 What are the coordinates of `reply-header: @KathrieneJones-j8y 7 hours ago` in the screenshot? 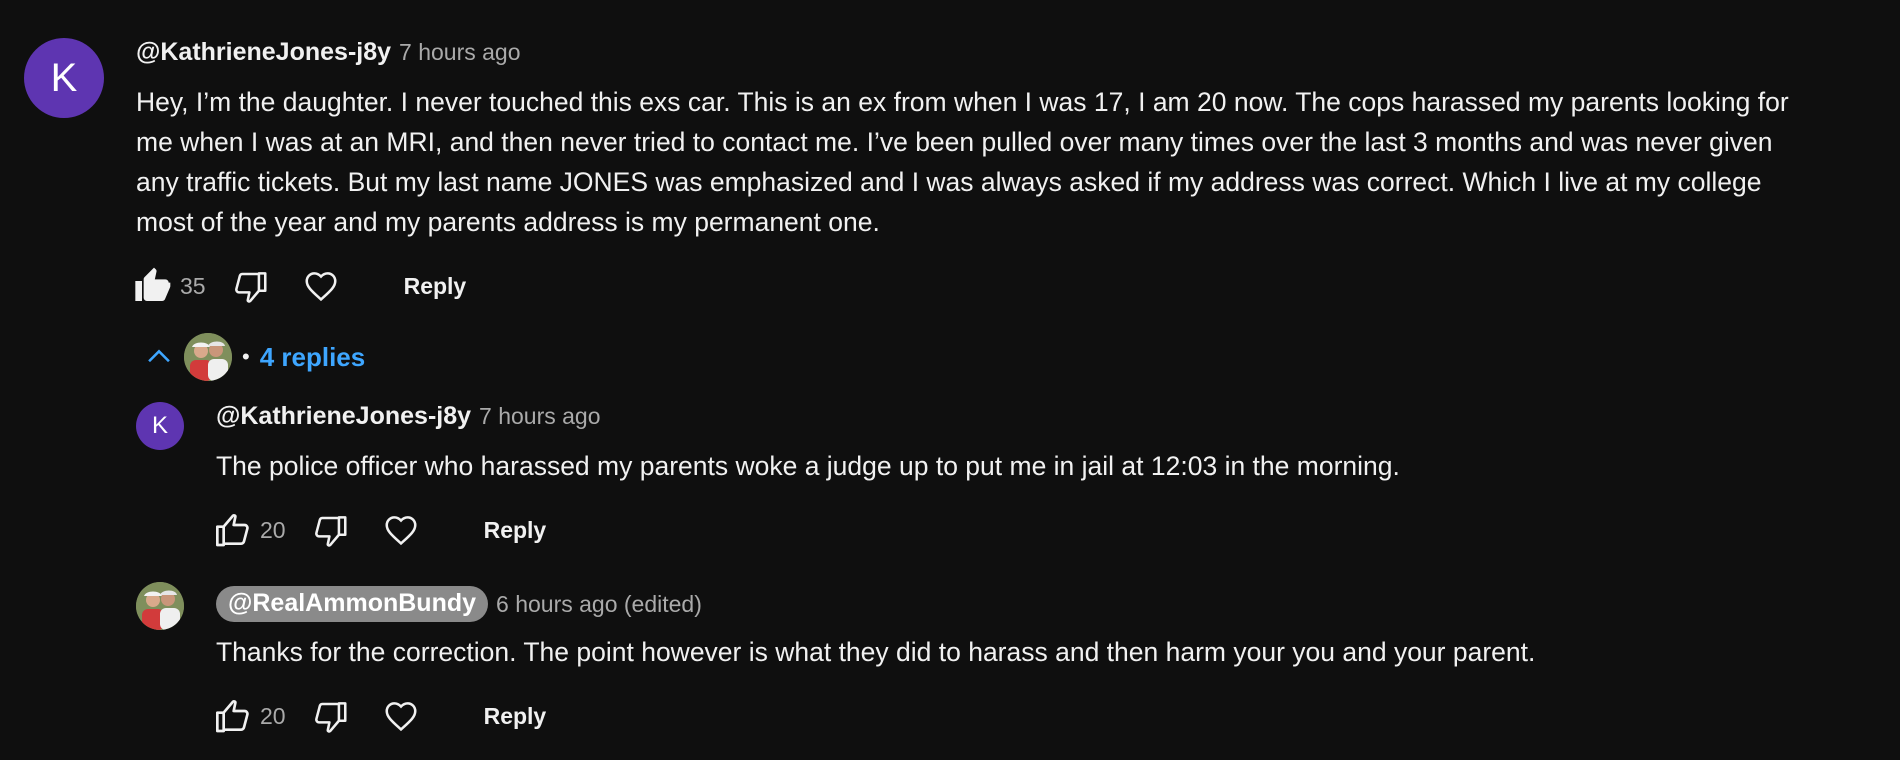 It's located at (408, 419).